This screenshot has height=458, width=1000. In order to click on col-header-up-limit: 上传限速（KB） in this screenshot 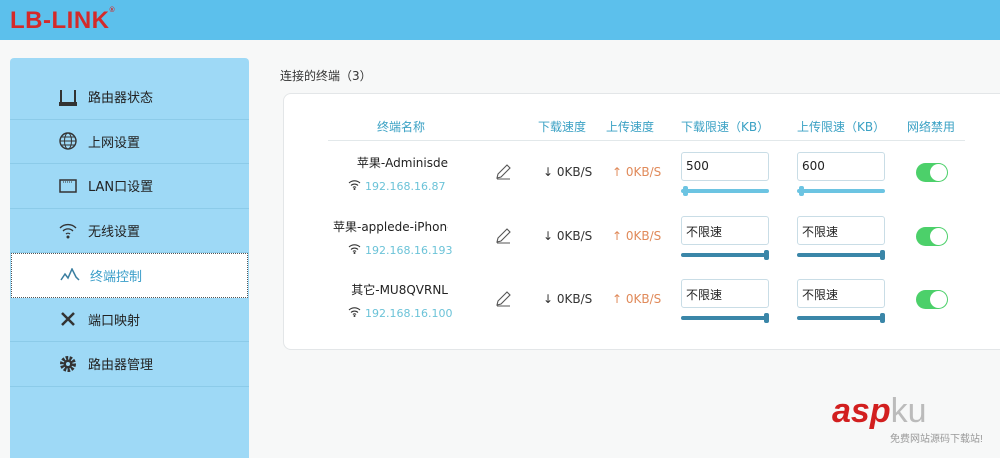, I will do `click(841, 127)`.